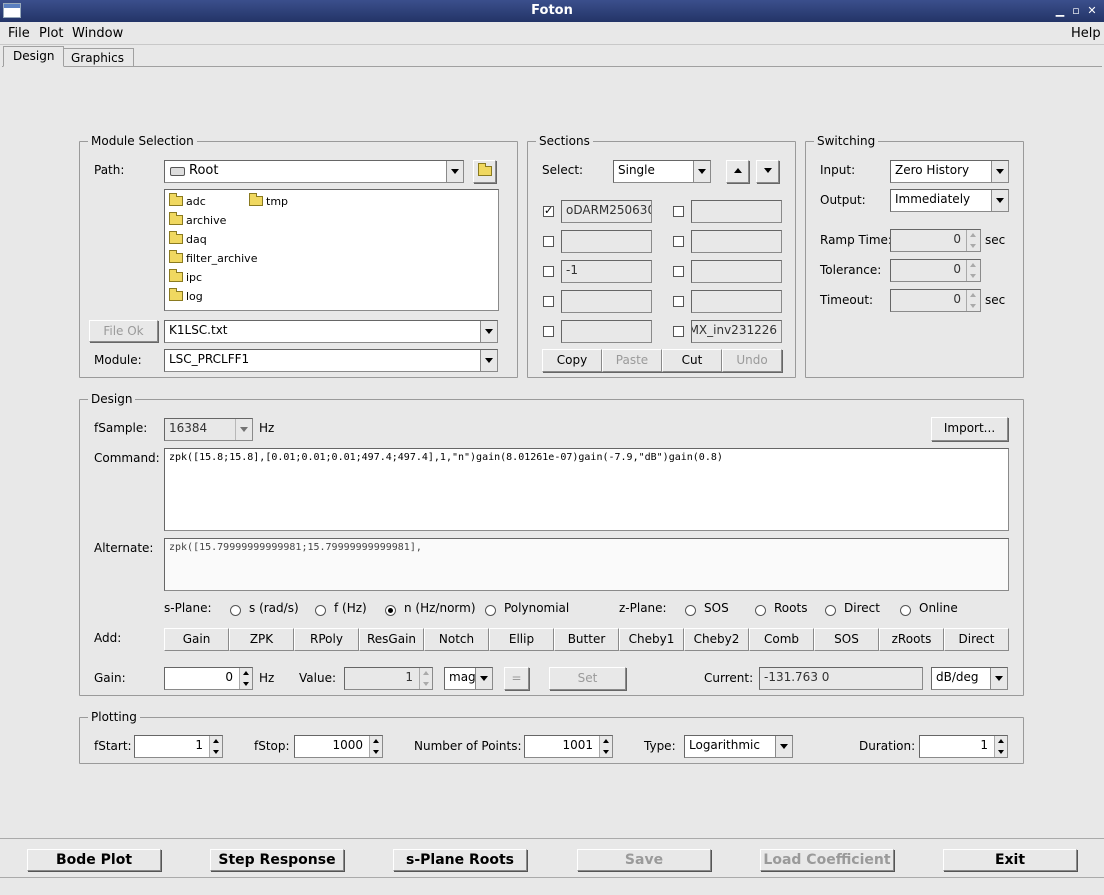 The image size is (1104, 895). I want to click on current-unit-dropdown: dB/deg, so click(969, 678).